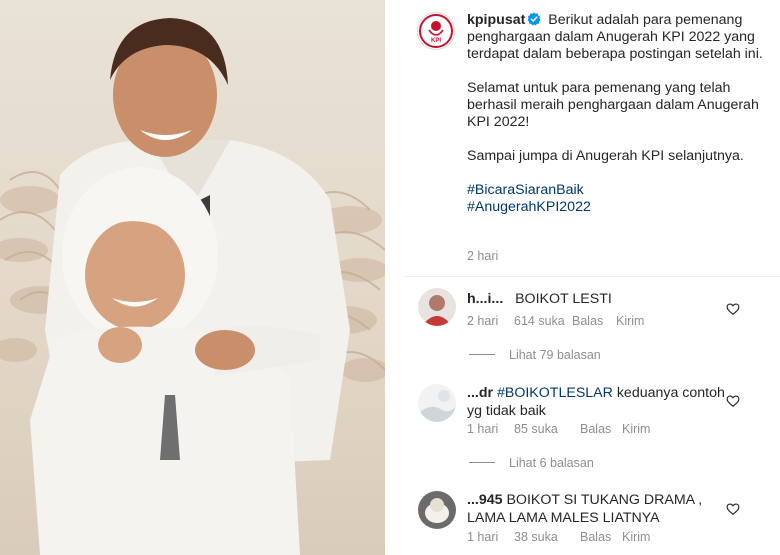 Image resolution: width=780 pixels, height=555 pixels. Describe the element at coordinates (480, 393) in the screenshot. I see `comment-username: ...dr` at that location.